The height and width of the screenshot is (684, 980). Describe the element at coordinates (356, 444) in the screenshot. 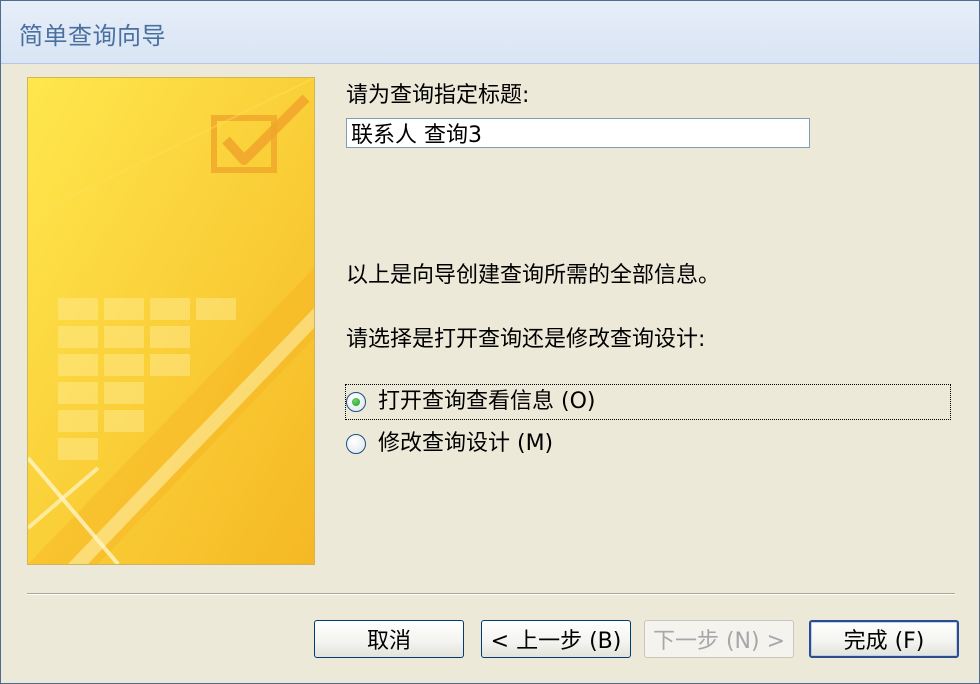

I see `radio-unselected-icon` at that location.